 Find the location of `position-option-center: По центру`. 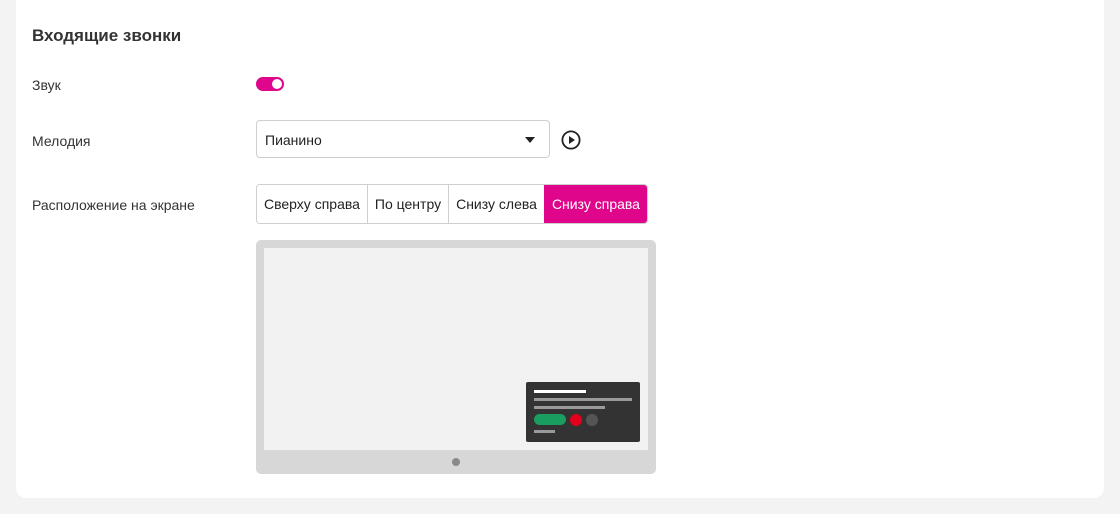

position-option-center: По центру is located at coordinates (407, 204).